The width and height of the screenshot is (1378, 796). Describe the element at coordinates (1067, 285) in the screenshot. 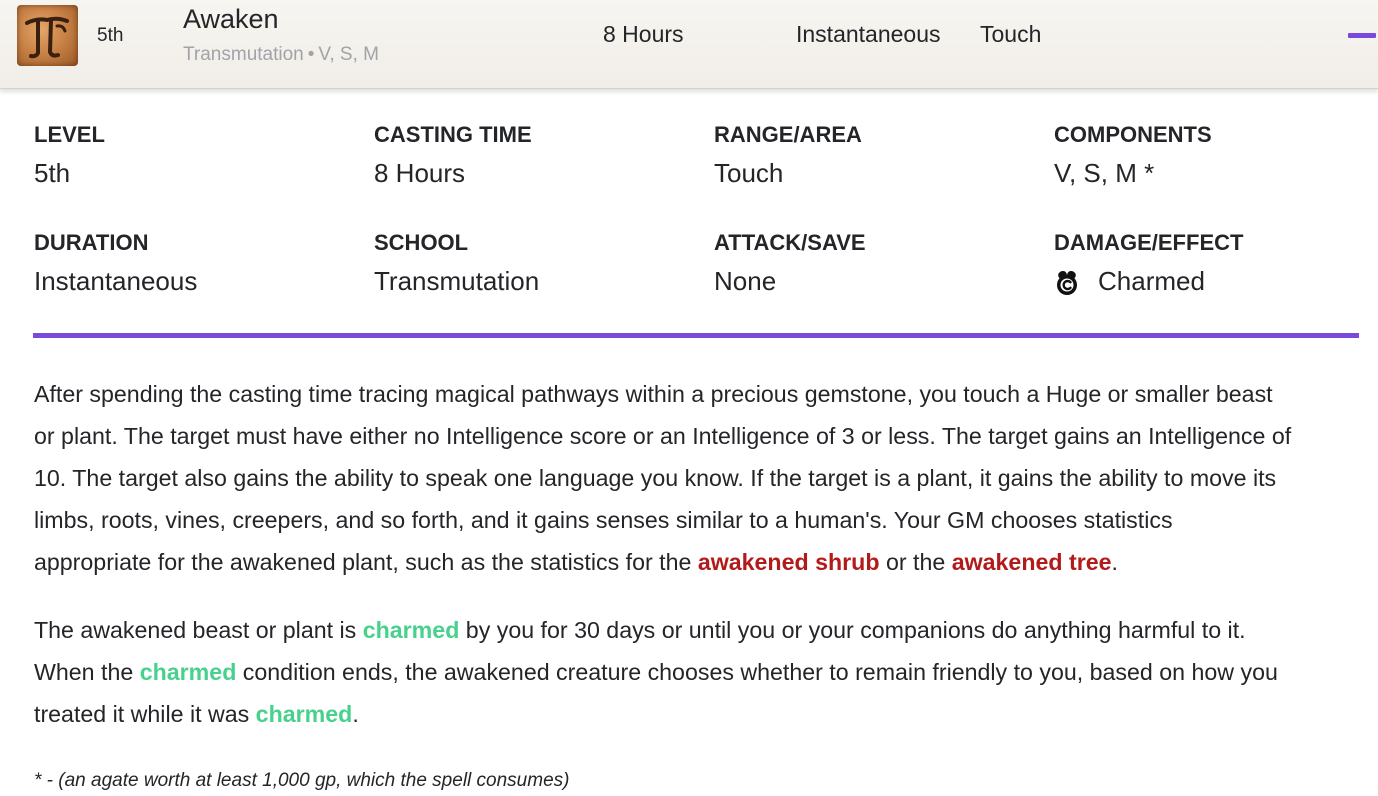

I see `charmed-condition-icon` at that location.